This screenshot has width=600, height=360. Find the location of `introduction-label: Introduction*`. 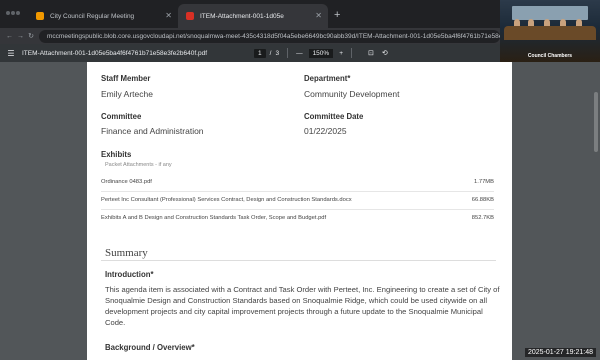

introduction-label: Introduction* is located at coordinates (129, 274).